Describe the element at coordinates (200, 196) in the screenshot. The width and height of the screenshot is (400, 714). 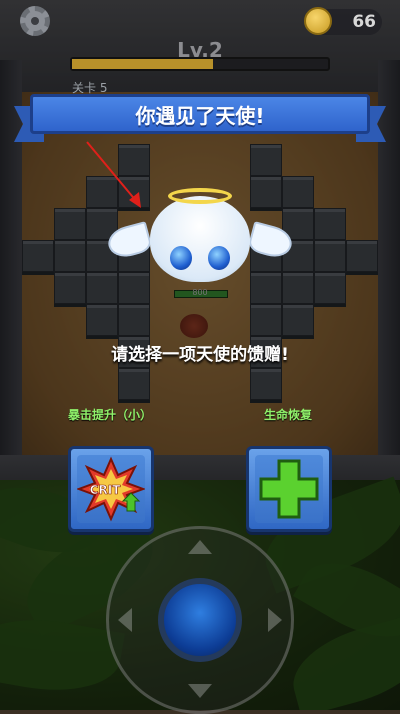
I see `halo-icon` at that location.